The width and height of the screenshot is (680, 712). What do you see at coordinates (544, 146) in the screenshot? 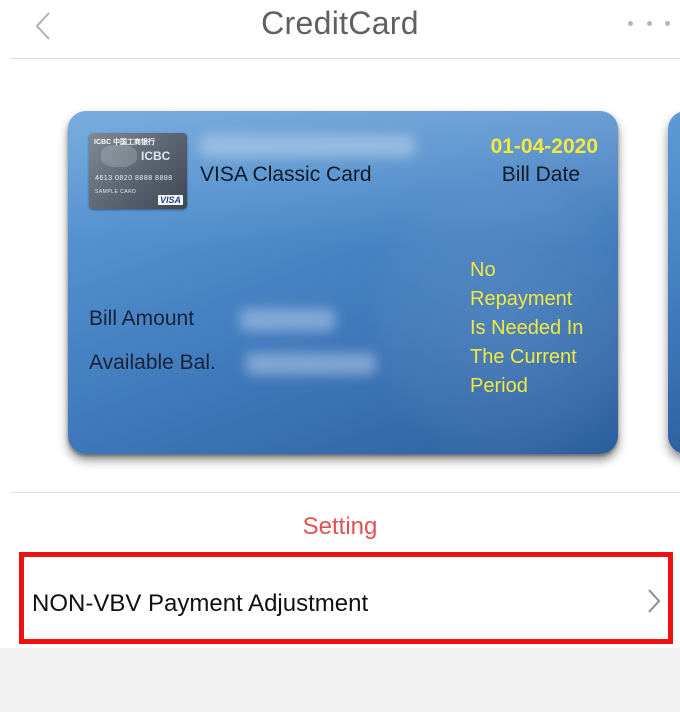
I see `bill-date-value: 01-04-2020` at bounding box center [544, 146].